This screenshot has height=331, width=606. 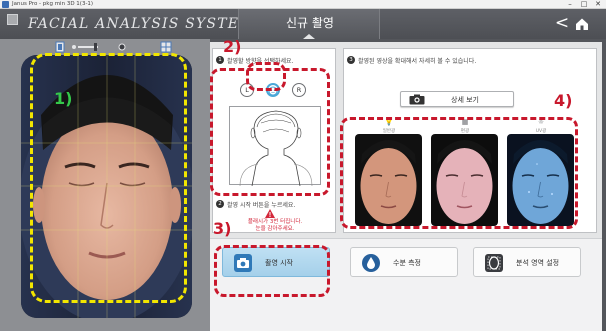 What do you see at coordinates (584, 4) in the screenshot?
I see `maximize-button: □` at bounding box center [584, 4].